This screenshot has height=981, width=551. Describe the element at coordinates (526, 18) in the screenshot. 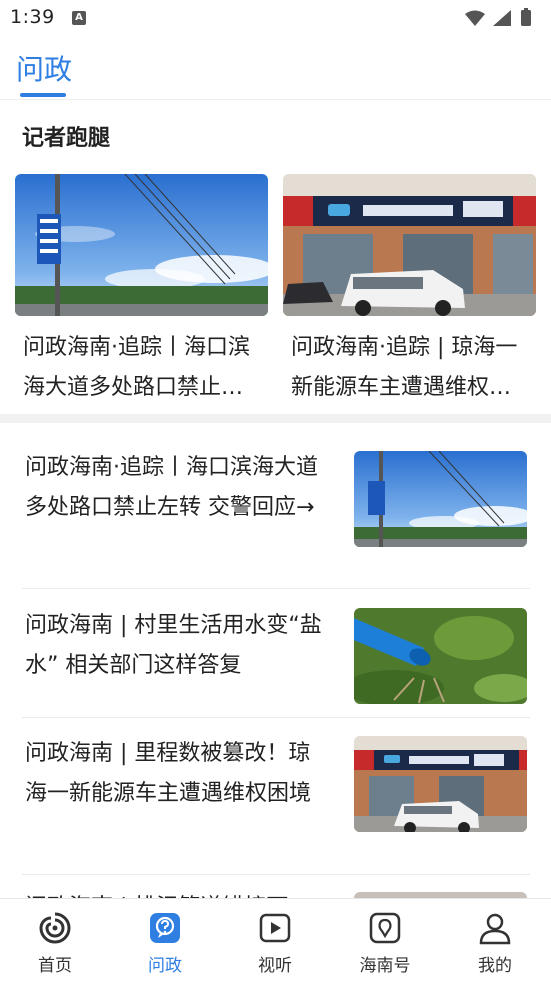

I see `battery-icon` at that location.